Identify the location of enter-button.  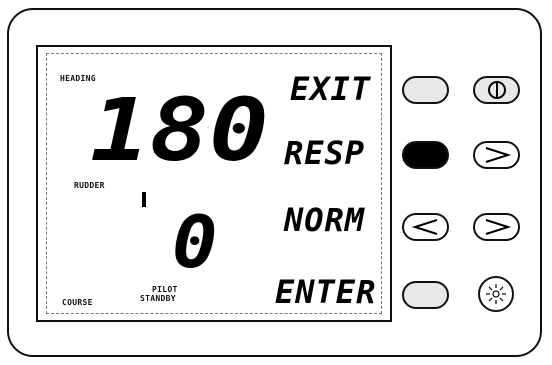
(425, 295).